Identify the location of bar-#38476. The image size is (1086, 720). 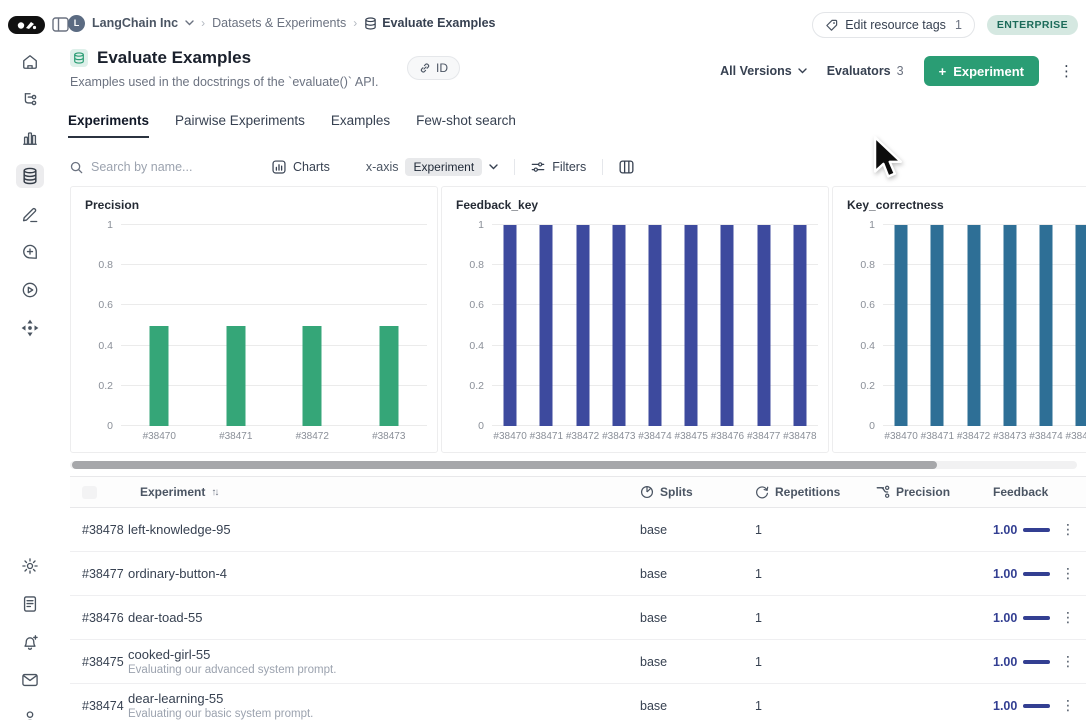
(727, 325).